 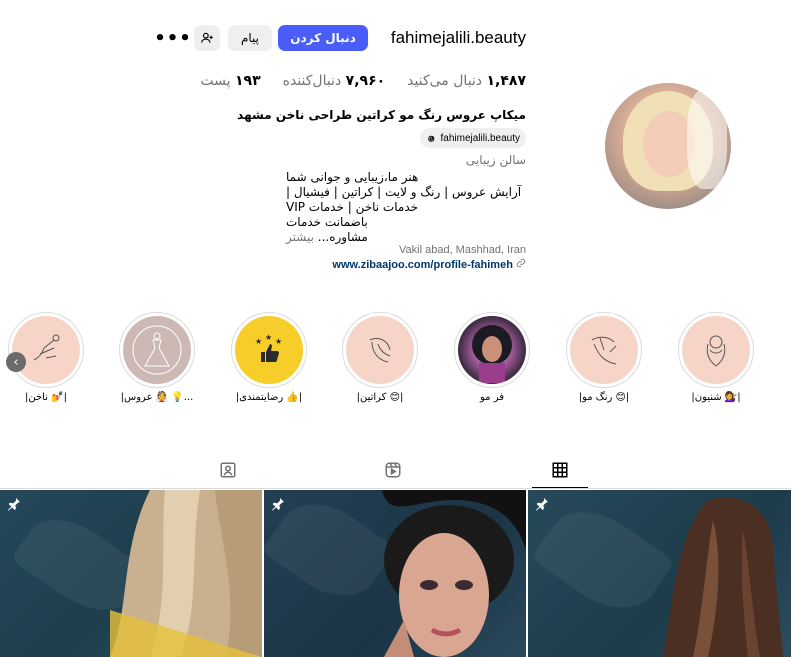 What do you see at coordinates (250, 38) in the screenshot?
I see `message-button: پیام` at bounding box center [250, 38].